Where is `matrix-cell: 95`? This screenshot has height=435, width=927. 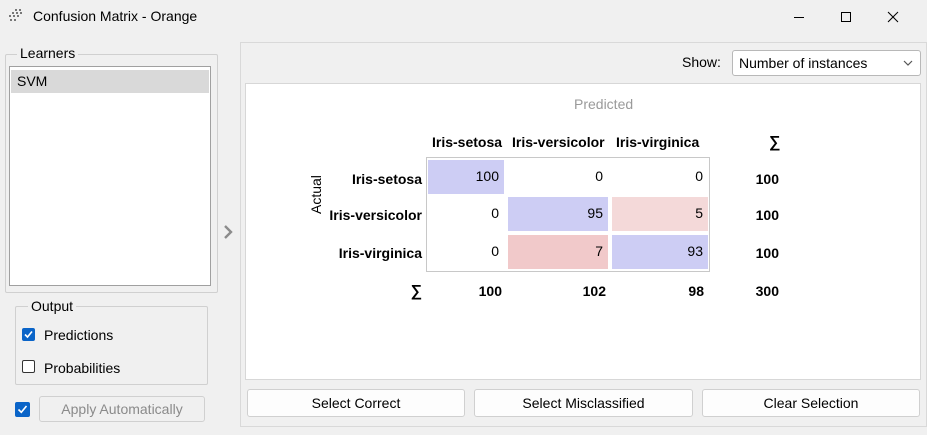 matrix-cell: 95 is located at coordinates (558, 214).